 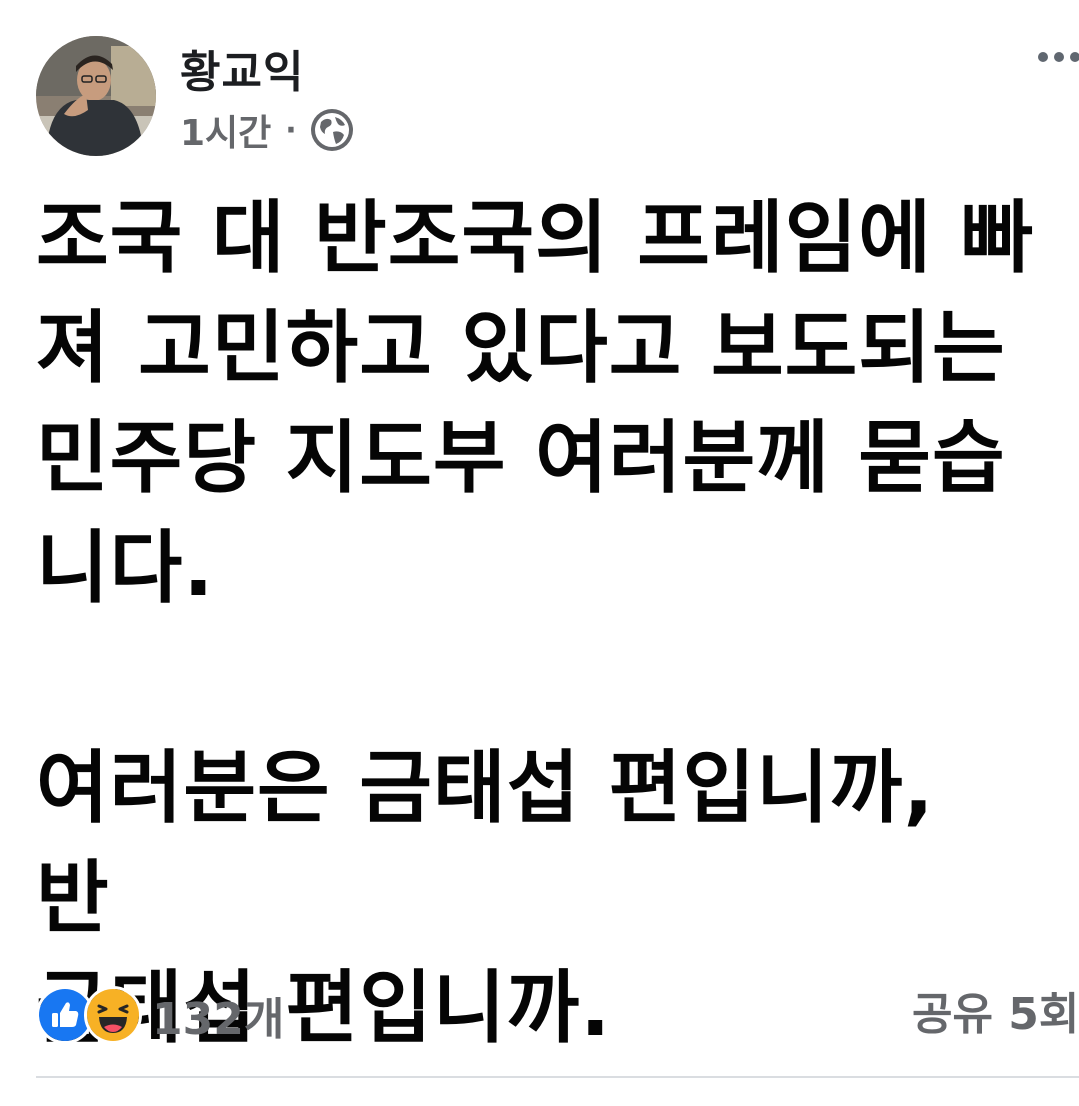 What do you see at coordinates (225, 130) in the screenshot?
I see `post-timestamp: 1시간` at bounding box center [225, 130].